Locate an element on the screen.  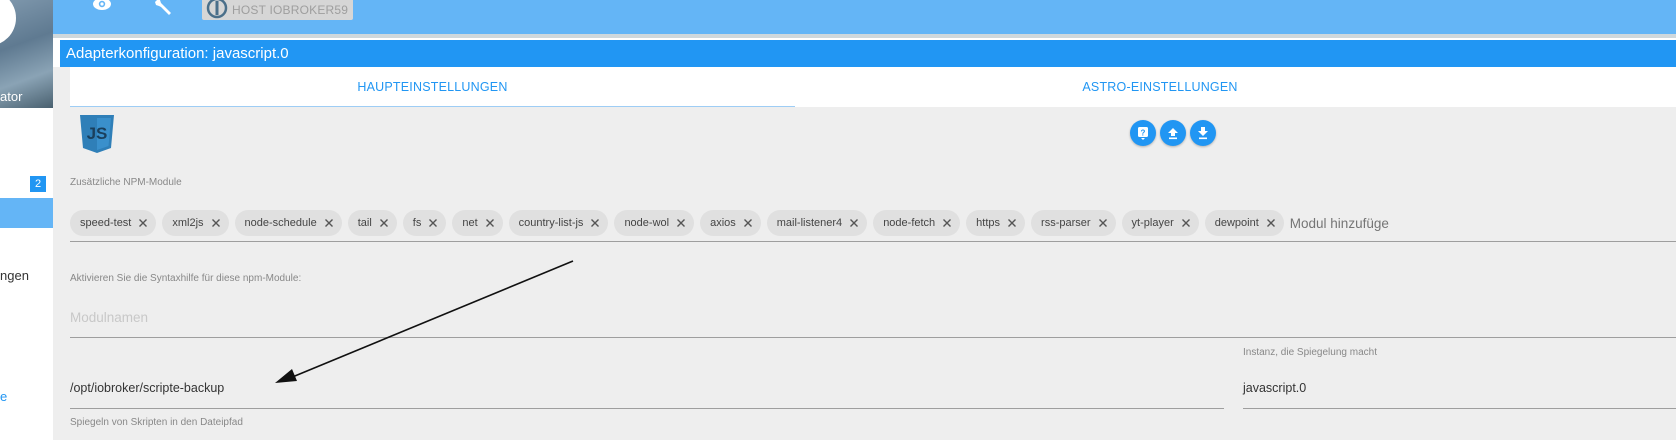
tab-main-settings: HAUPTEINSTELLUNGEN is located at coordinates (432, 87).